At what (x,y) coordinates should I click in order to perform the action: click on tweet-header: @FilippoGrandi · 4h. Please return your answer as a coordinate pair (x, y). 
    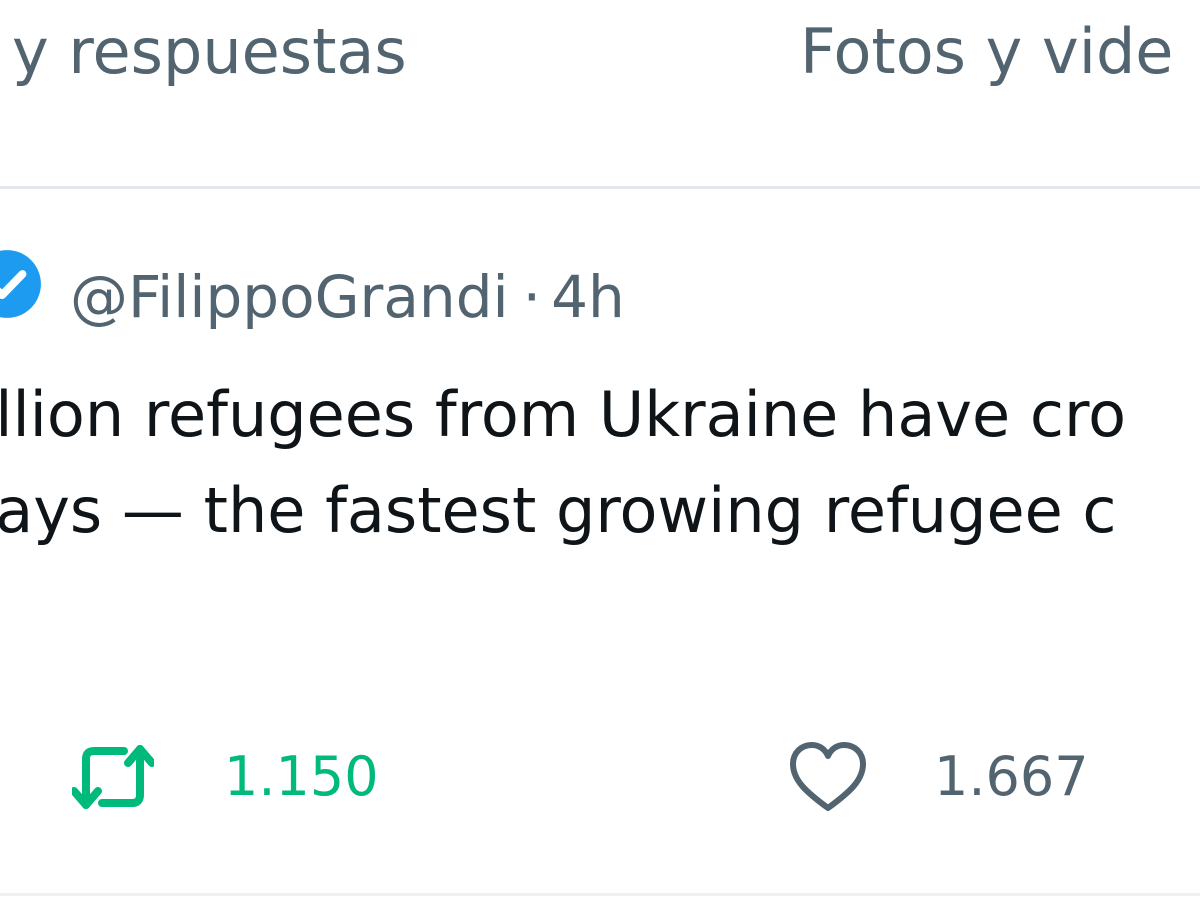
    Looking at the image, I should click on (347, 297).